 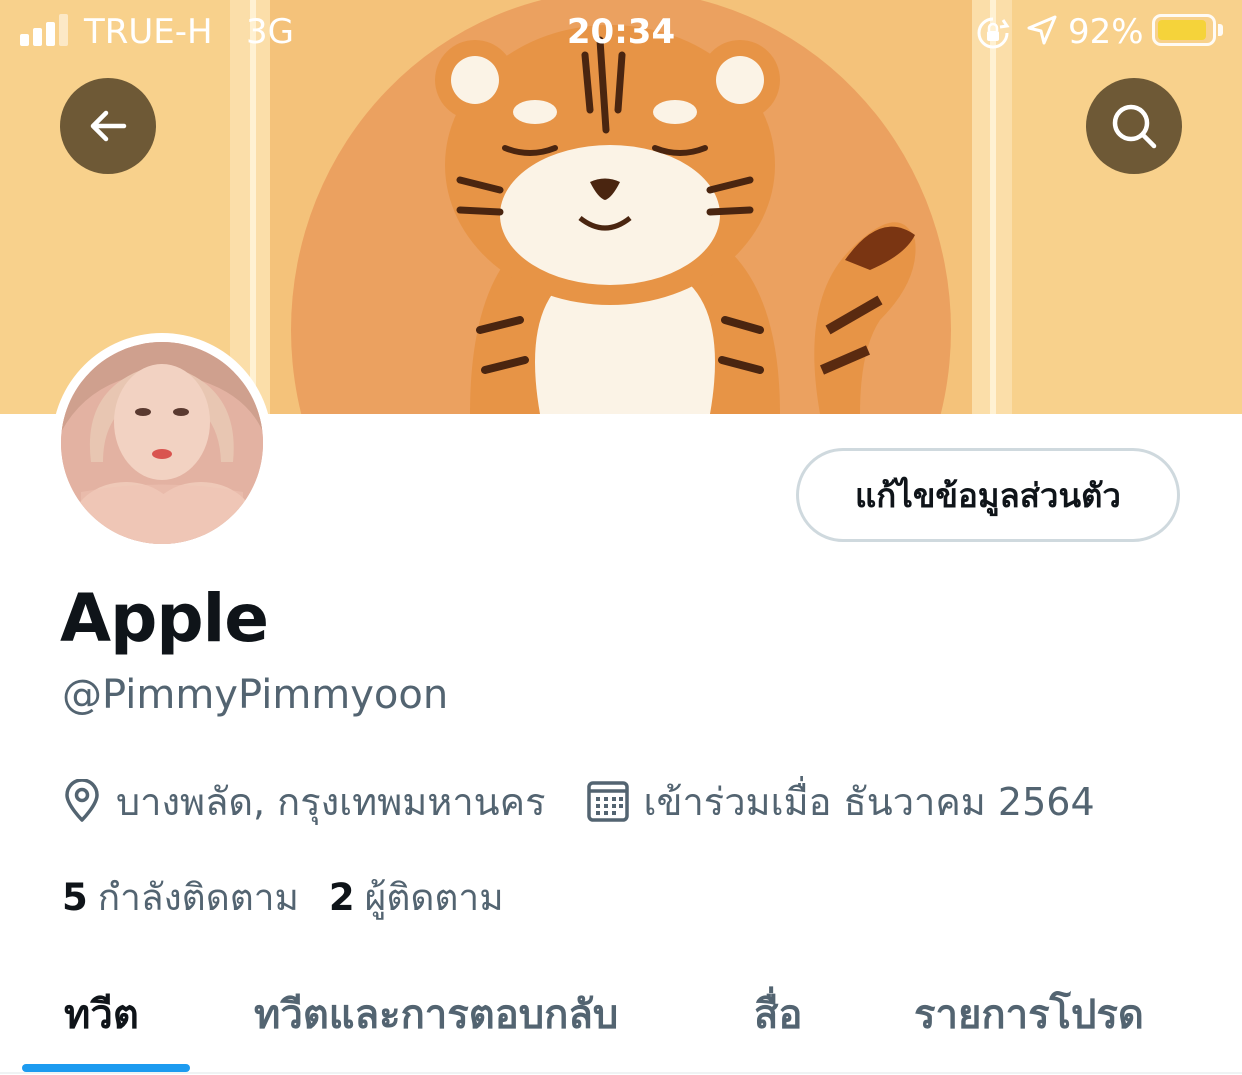 I want to click on battery-percent: 92%, so click(x=1106, y=32).